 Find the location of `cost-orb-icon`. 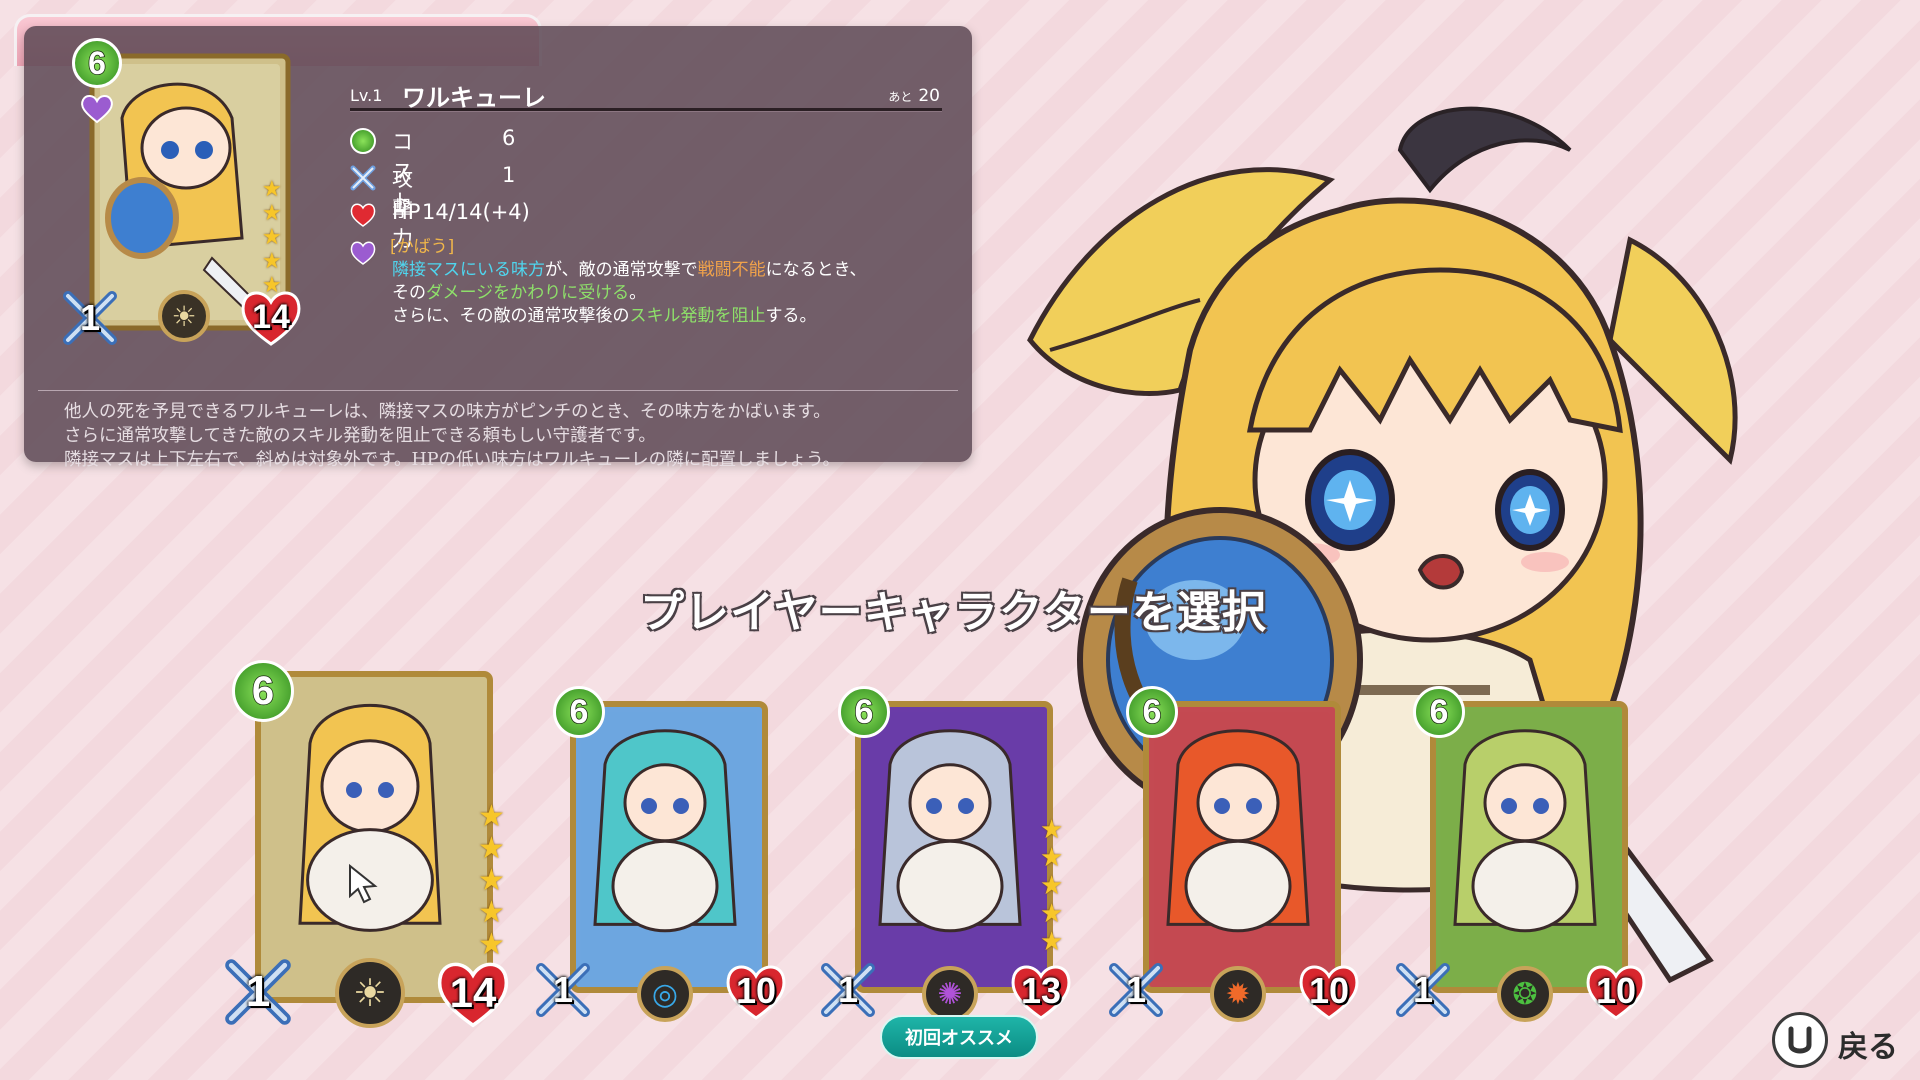

cost-orb-icon is located at coordinates (363, 141).